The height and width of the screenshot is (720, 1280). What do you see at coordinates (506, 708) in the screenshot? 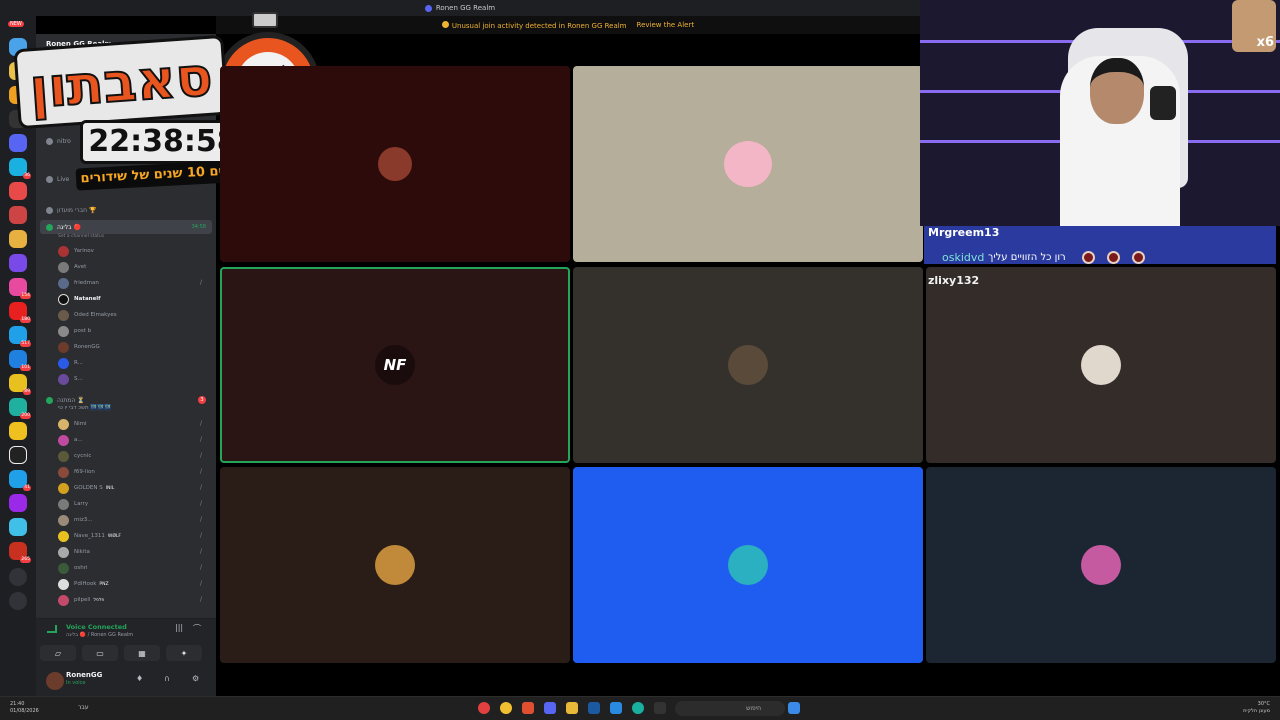
I see `chrome-icon` at bounding box center [506, 708].